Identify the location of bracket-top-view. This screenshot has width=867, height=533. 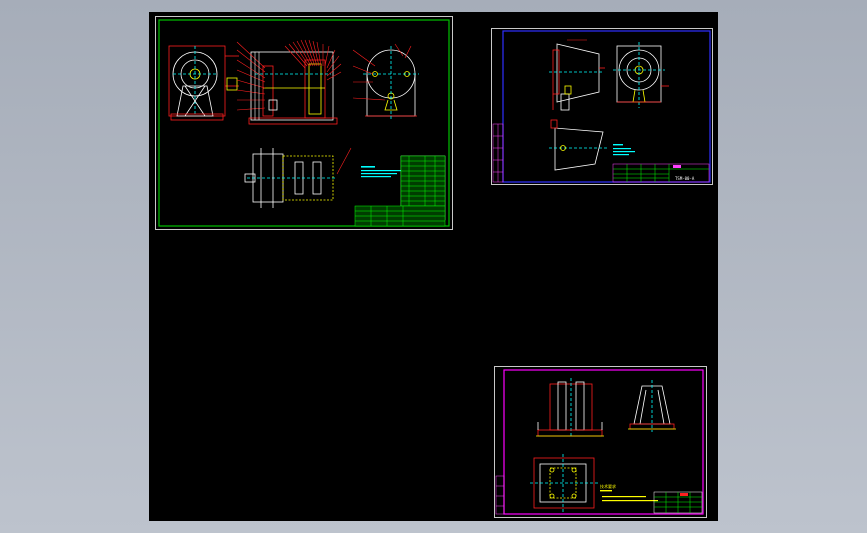
(564, 483).